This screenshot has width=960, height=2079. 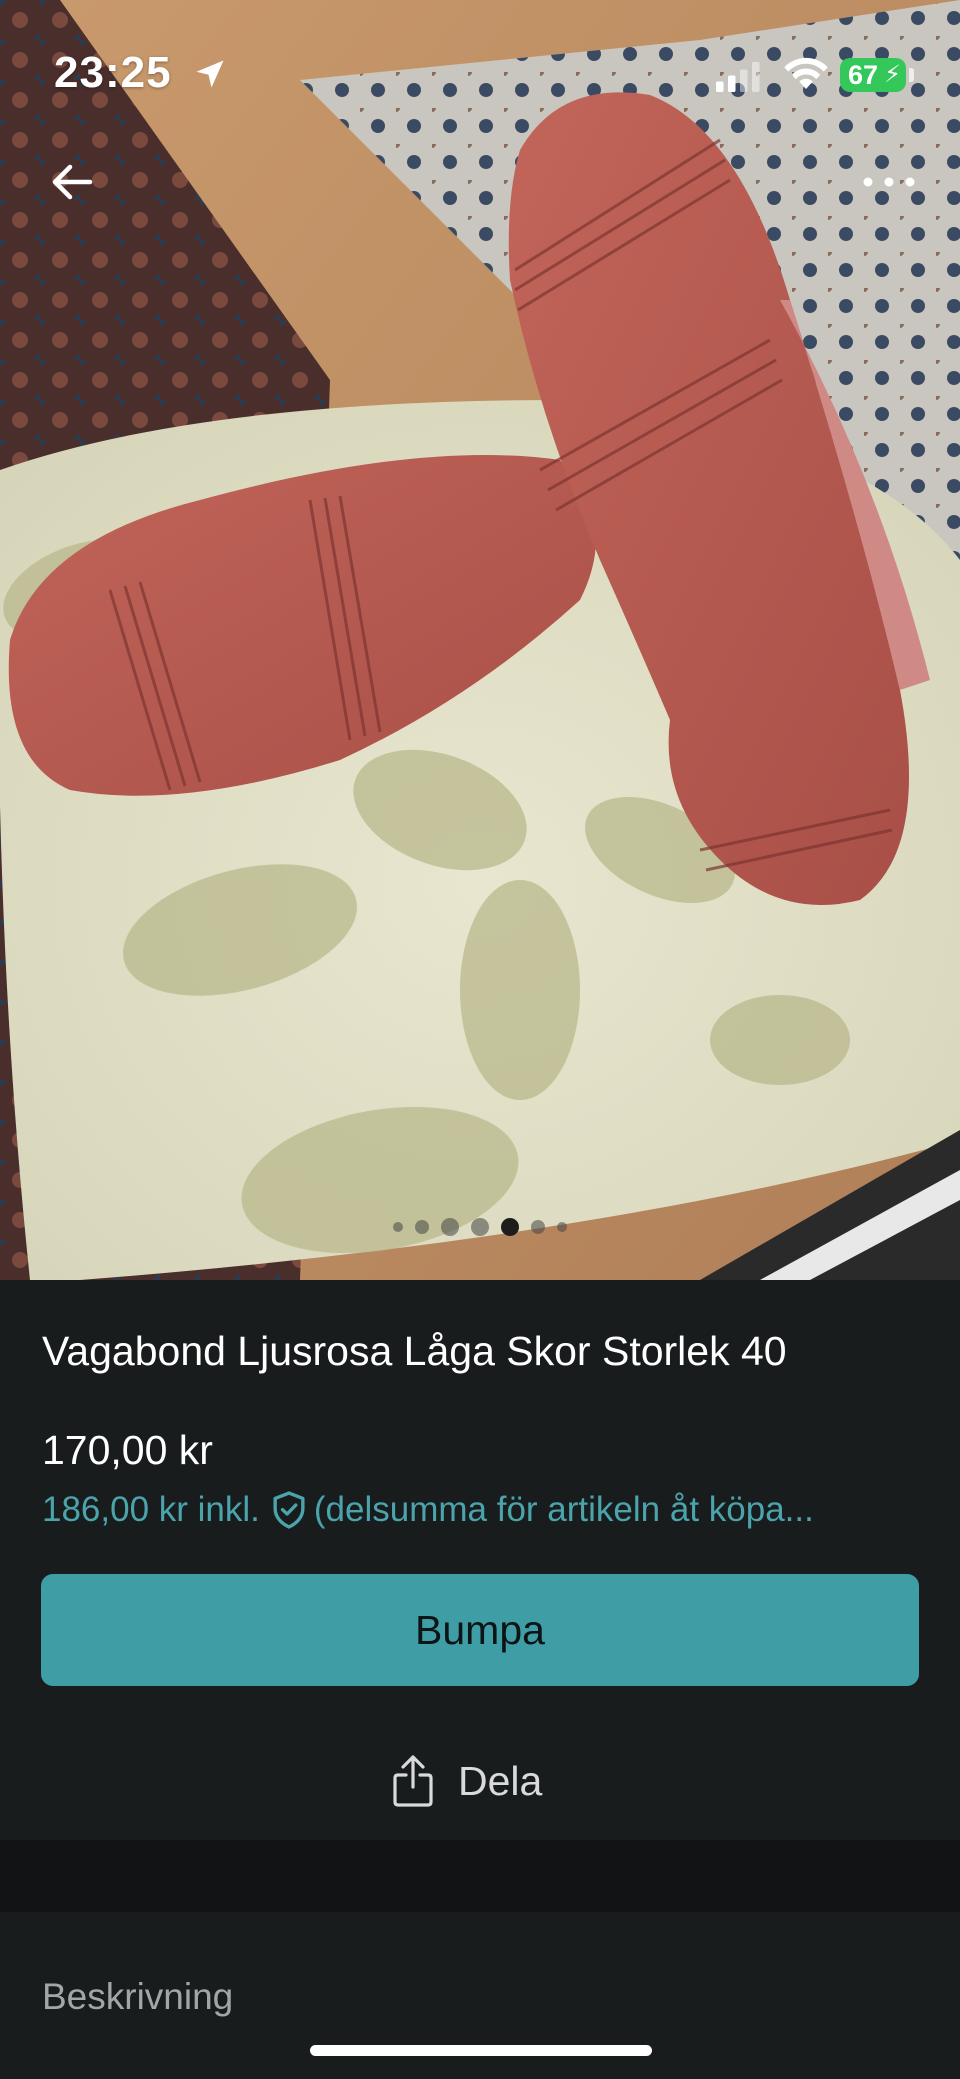 What do you see at coordinates (480, 1876) in the screenshot?
I see `section-divider` at bounding box center [480, 1876].